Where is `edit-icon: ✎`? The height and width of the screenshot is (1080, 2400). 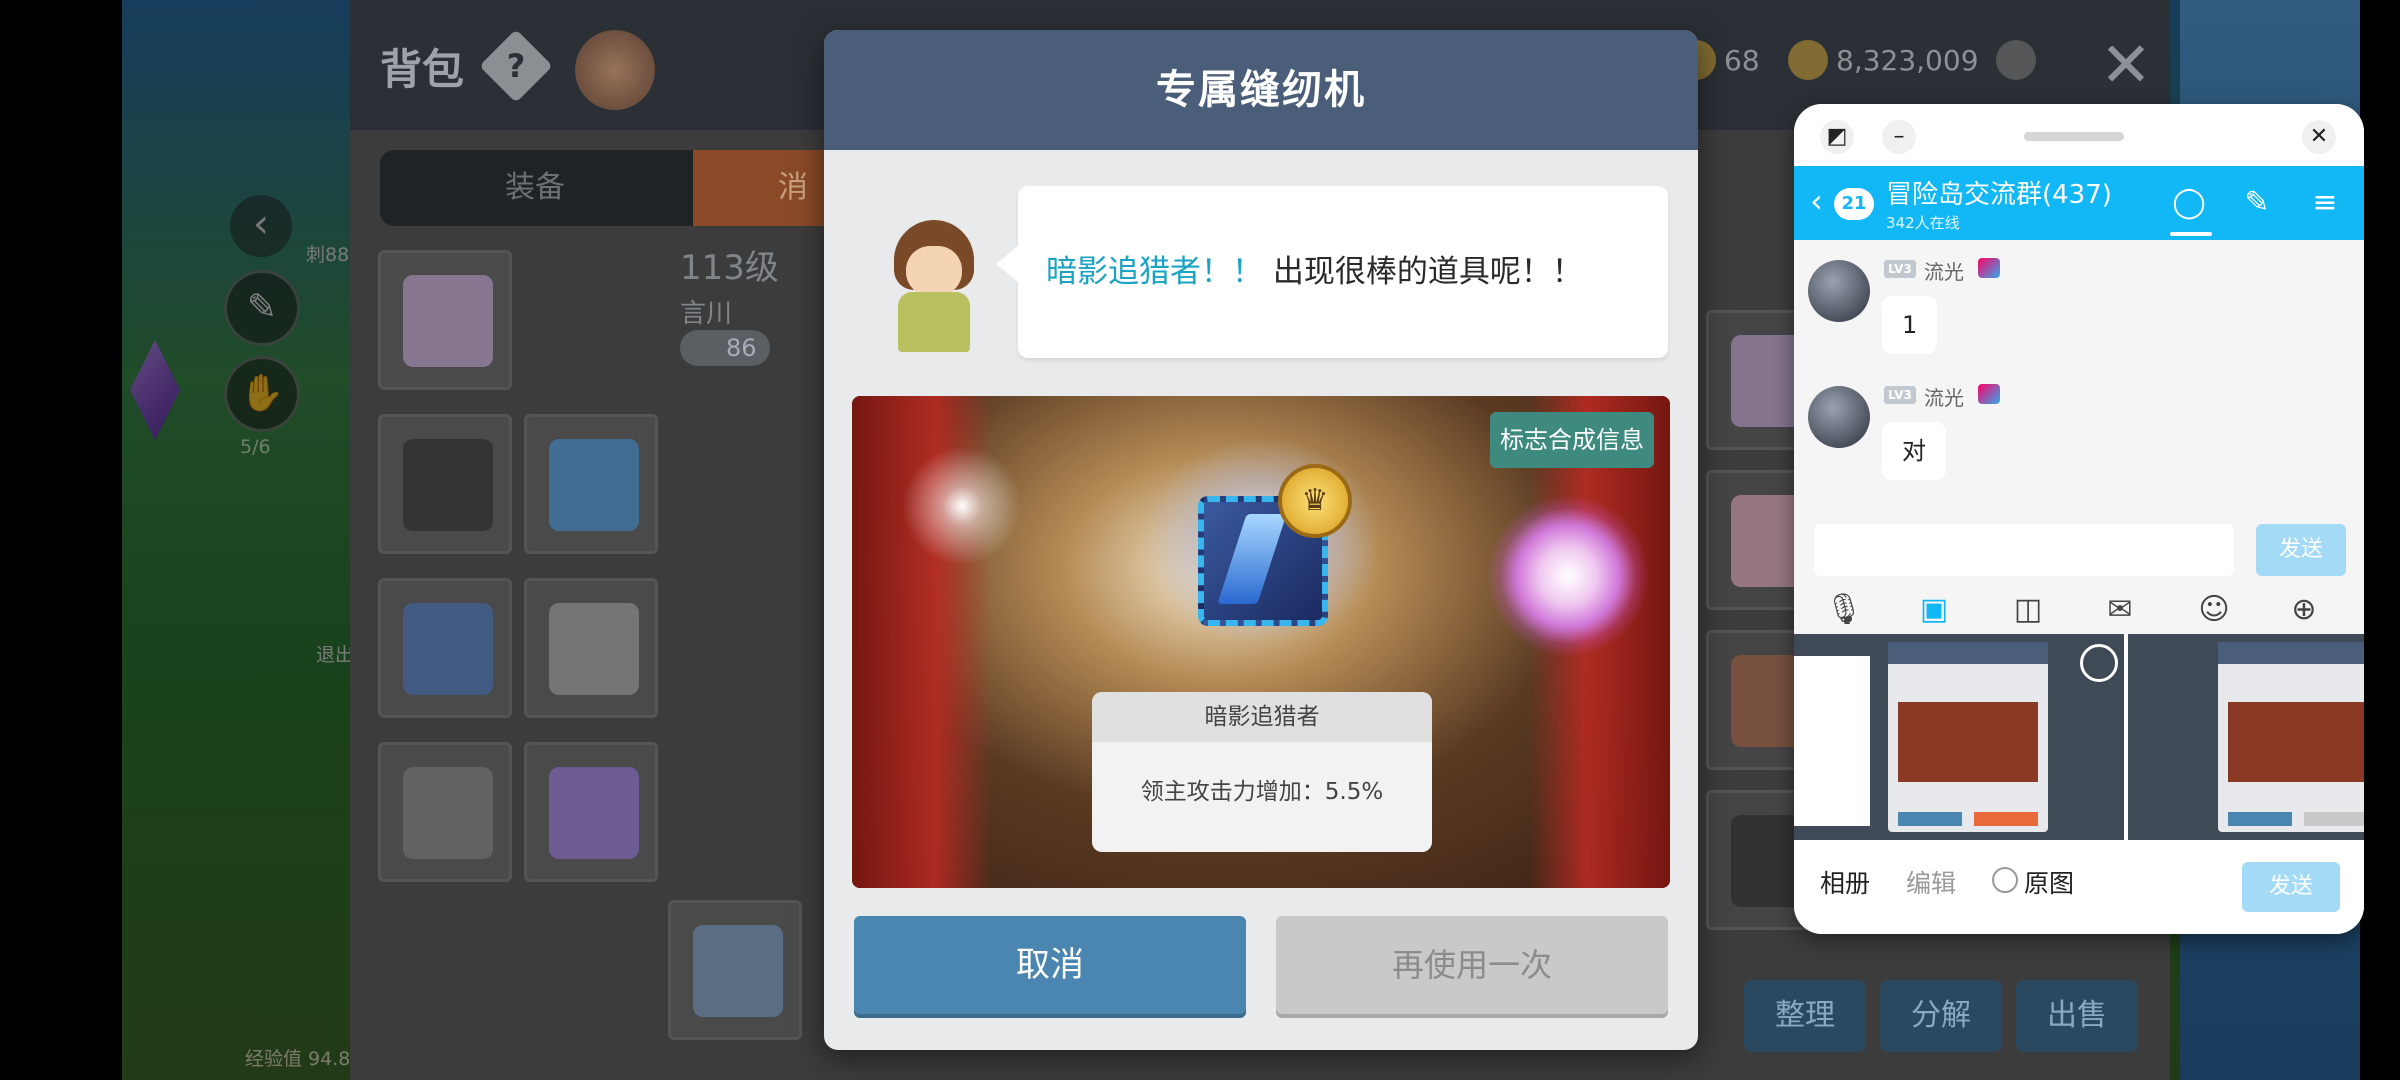
edit-icon: ✎ is located at coordinates (2257, 203).